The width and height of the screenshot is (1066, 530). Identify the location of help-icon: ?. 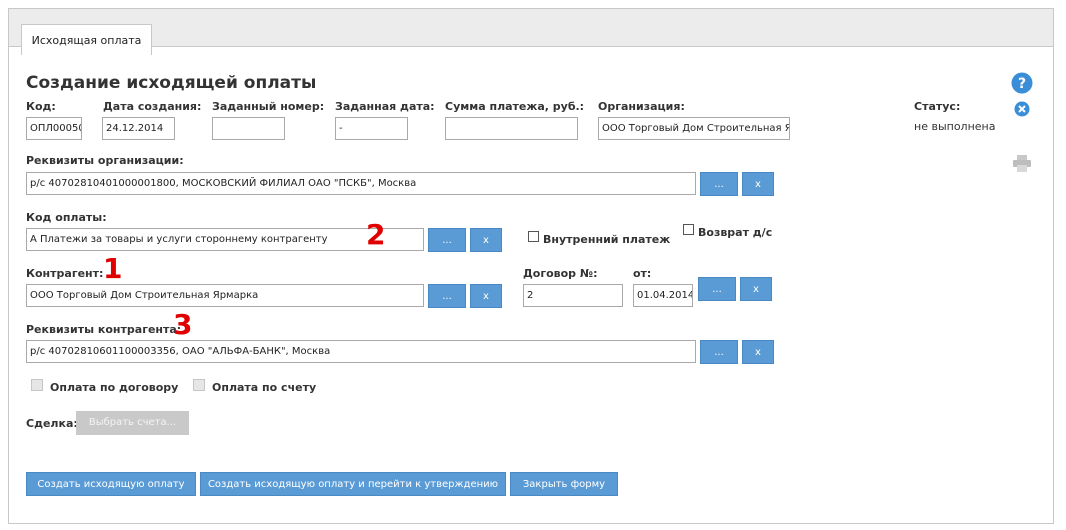
(1022, 84).